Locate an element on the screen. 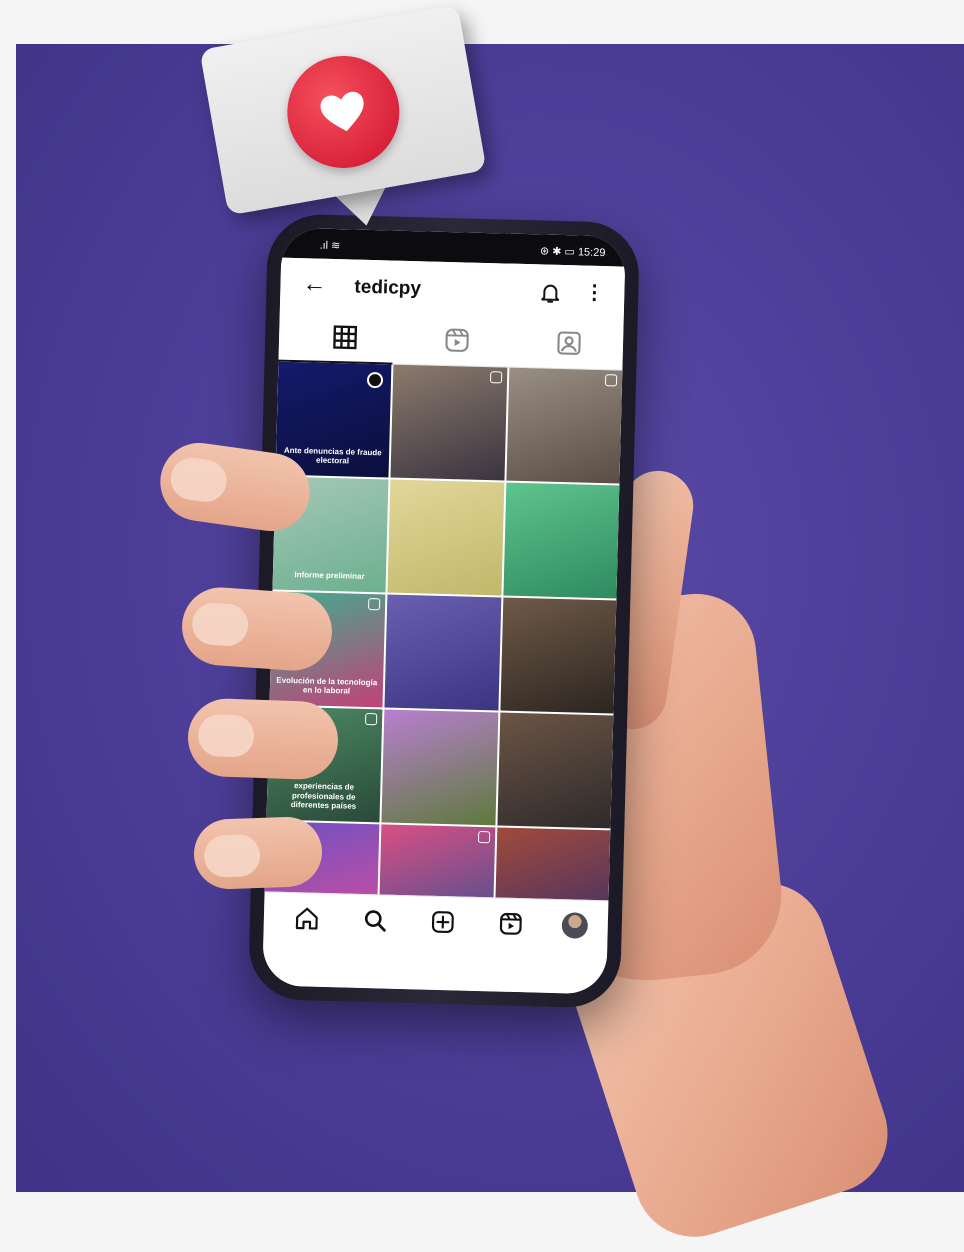 Image resolution: width=964 pixels, height=1252 pixels. post-caption: Evolución de la tecnología en lo laboral is located at coordinates (327, 685).